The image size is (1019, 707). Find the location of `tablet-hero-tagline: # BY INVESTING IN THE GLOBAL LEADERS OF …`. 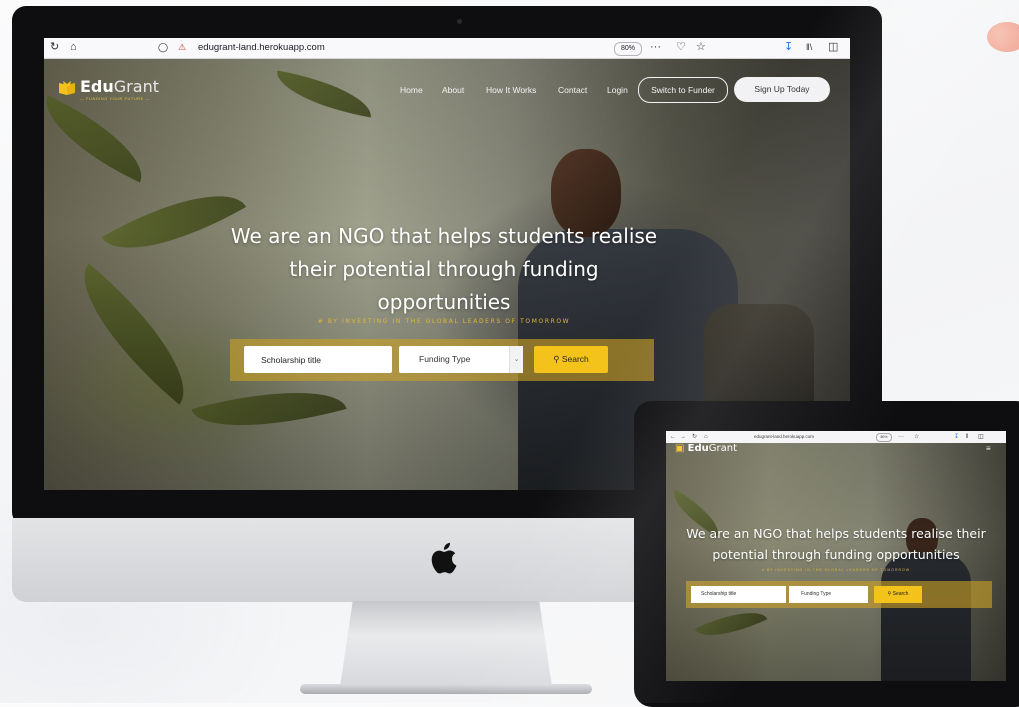

tablet-hero-tagline: # BY INVESTING IN THE GLOBAL LEADERS OF … is located at coordinates (836, 570).